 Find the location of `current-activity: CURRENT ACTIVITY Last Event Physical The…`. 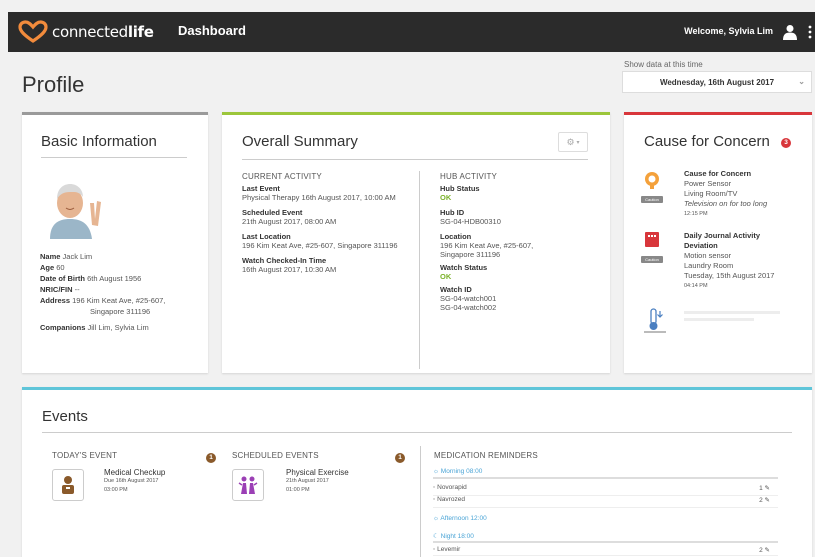

current-activity: CURRENT ACTIVITY Last Event Physical The… is located at coordinates (329, 223).